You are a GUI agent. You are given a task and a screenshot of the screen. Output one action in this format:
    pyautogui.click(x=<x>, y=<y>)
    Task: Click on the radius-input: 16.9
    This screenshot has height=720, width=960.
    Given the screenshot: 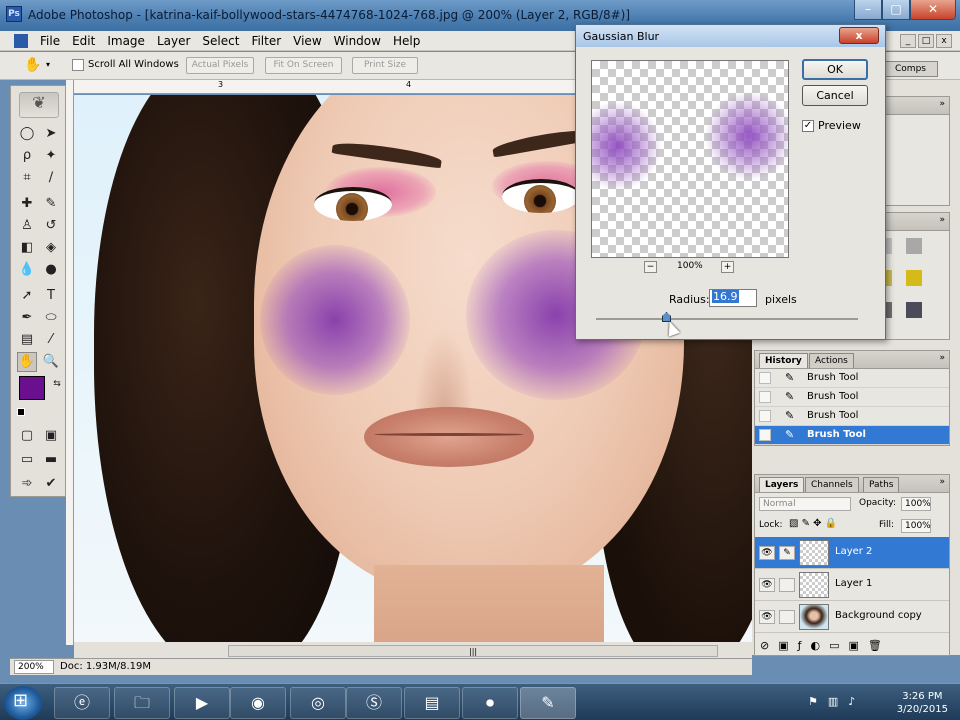 What is the action you would take?
    pyautogui.click(x=733, y=298)
    